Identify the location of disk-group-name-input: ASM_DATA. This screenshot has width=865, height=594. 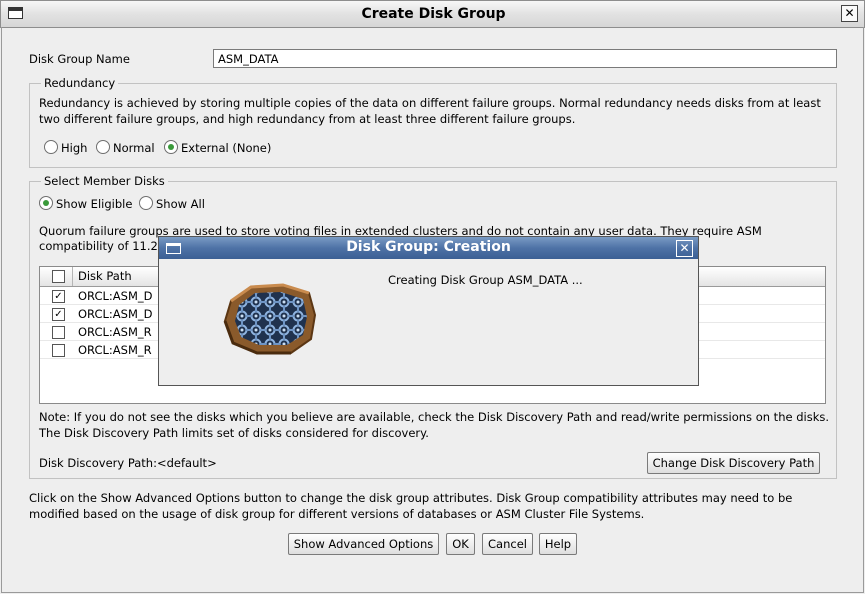
(525, 58).